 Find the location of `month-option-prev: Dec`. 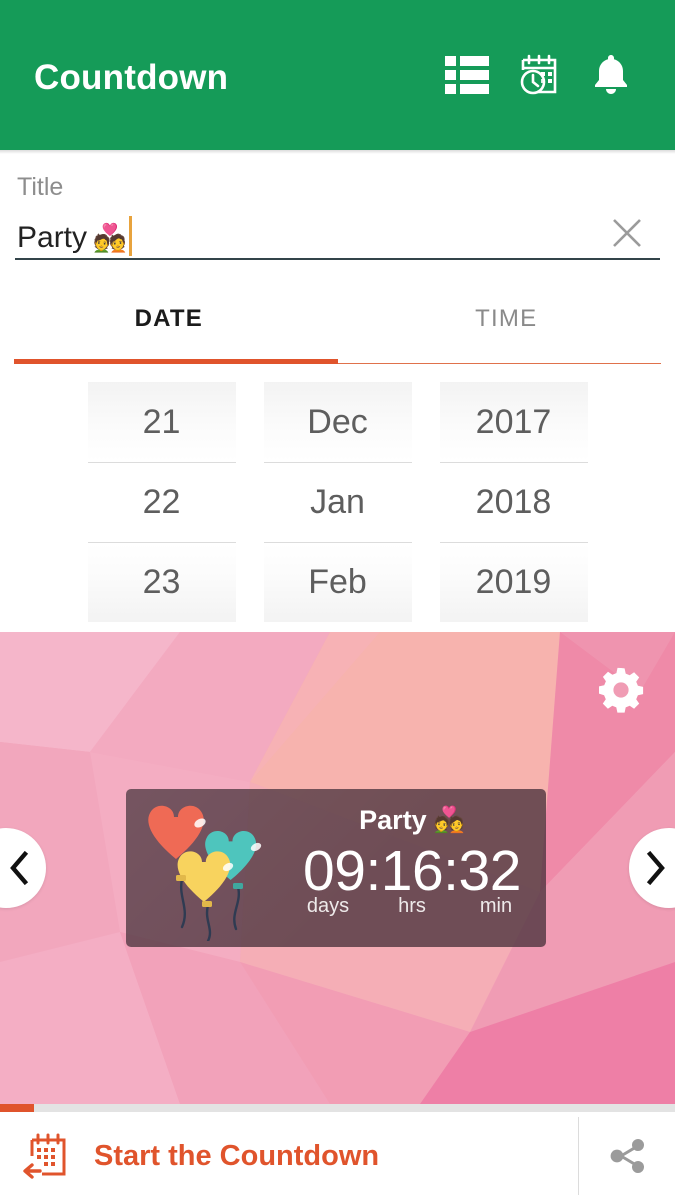

month-option-prev: Dec is located at coordinates (337, 422).